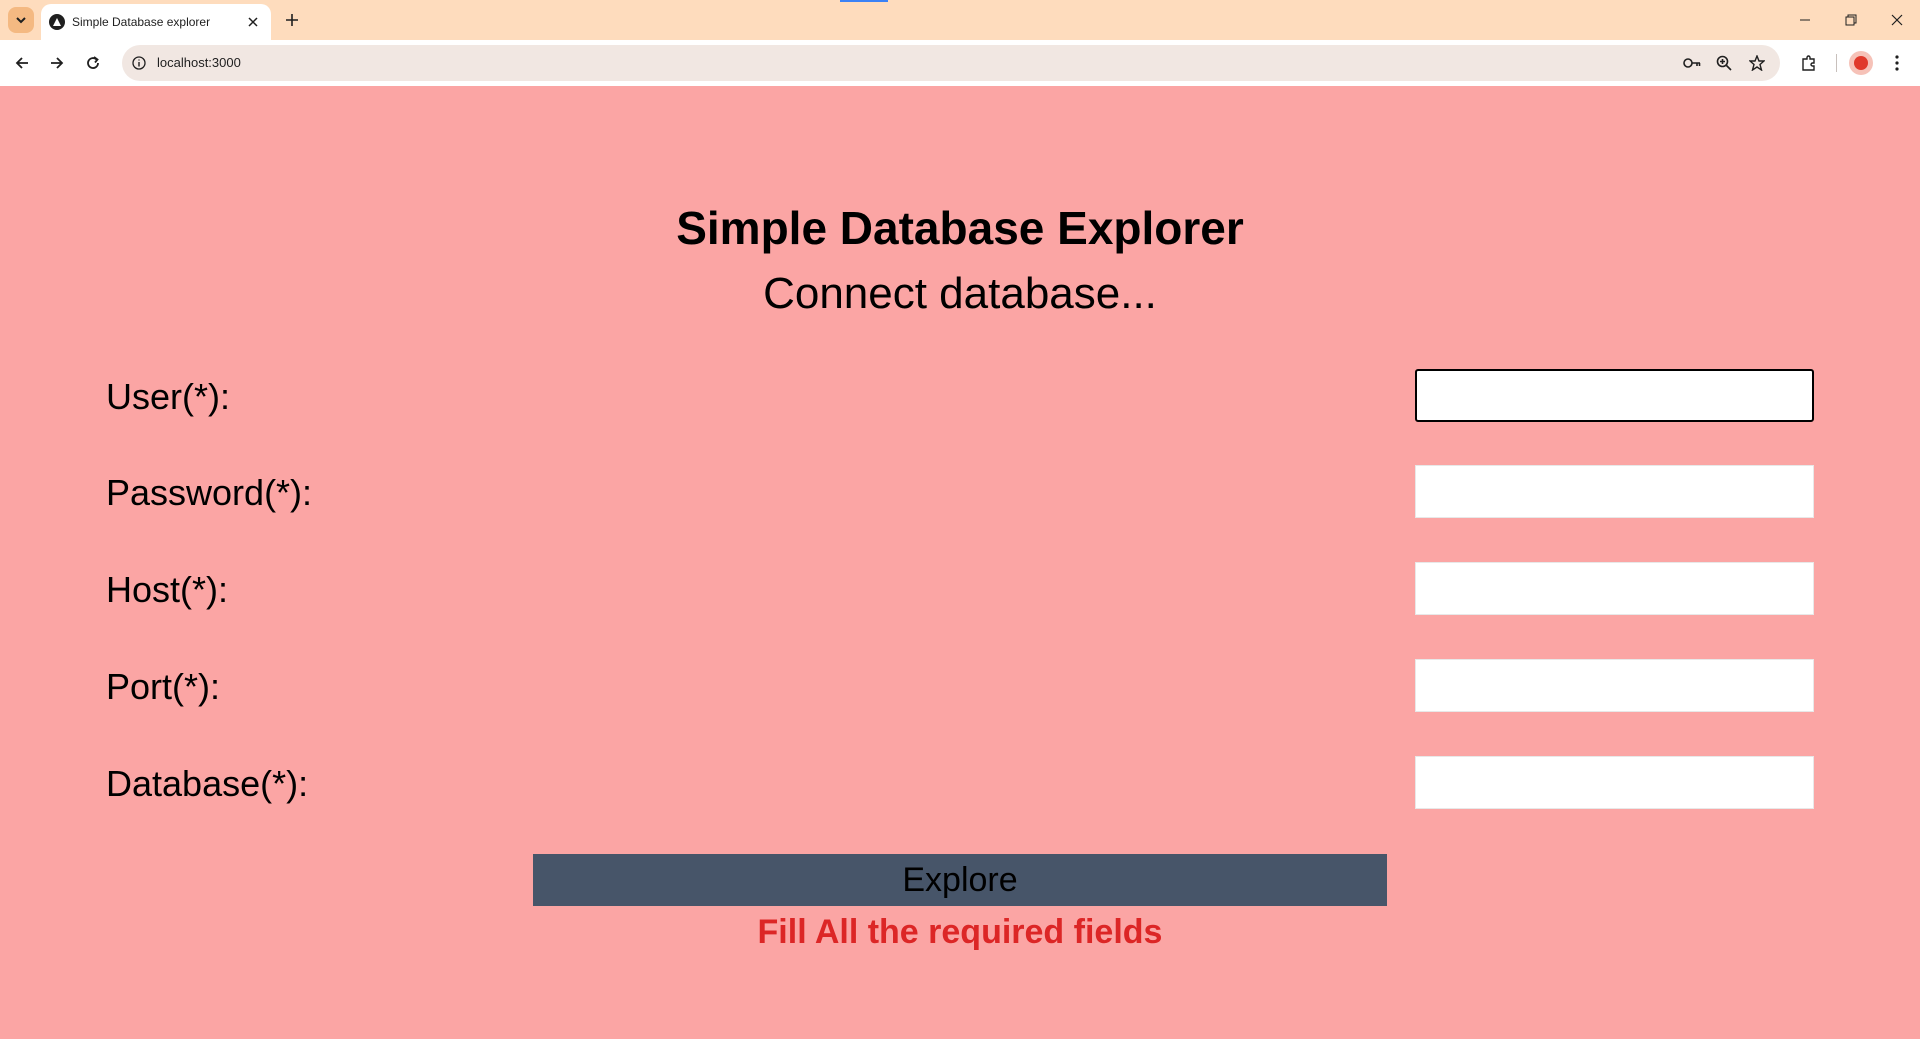  I want to click on database-input, so click(1614, 782).